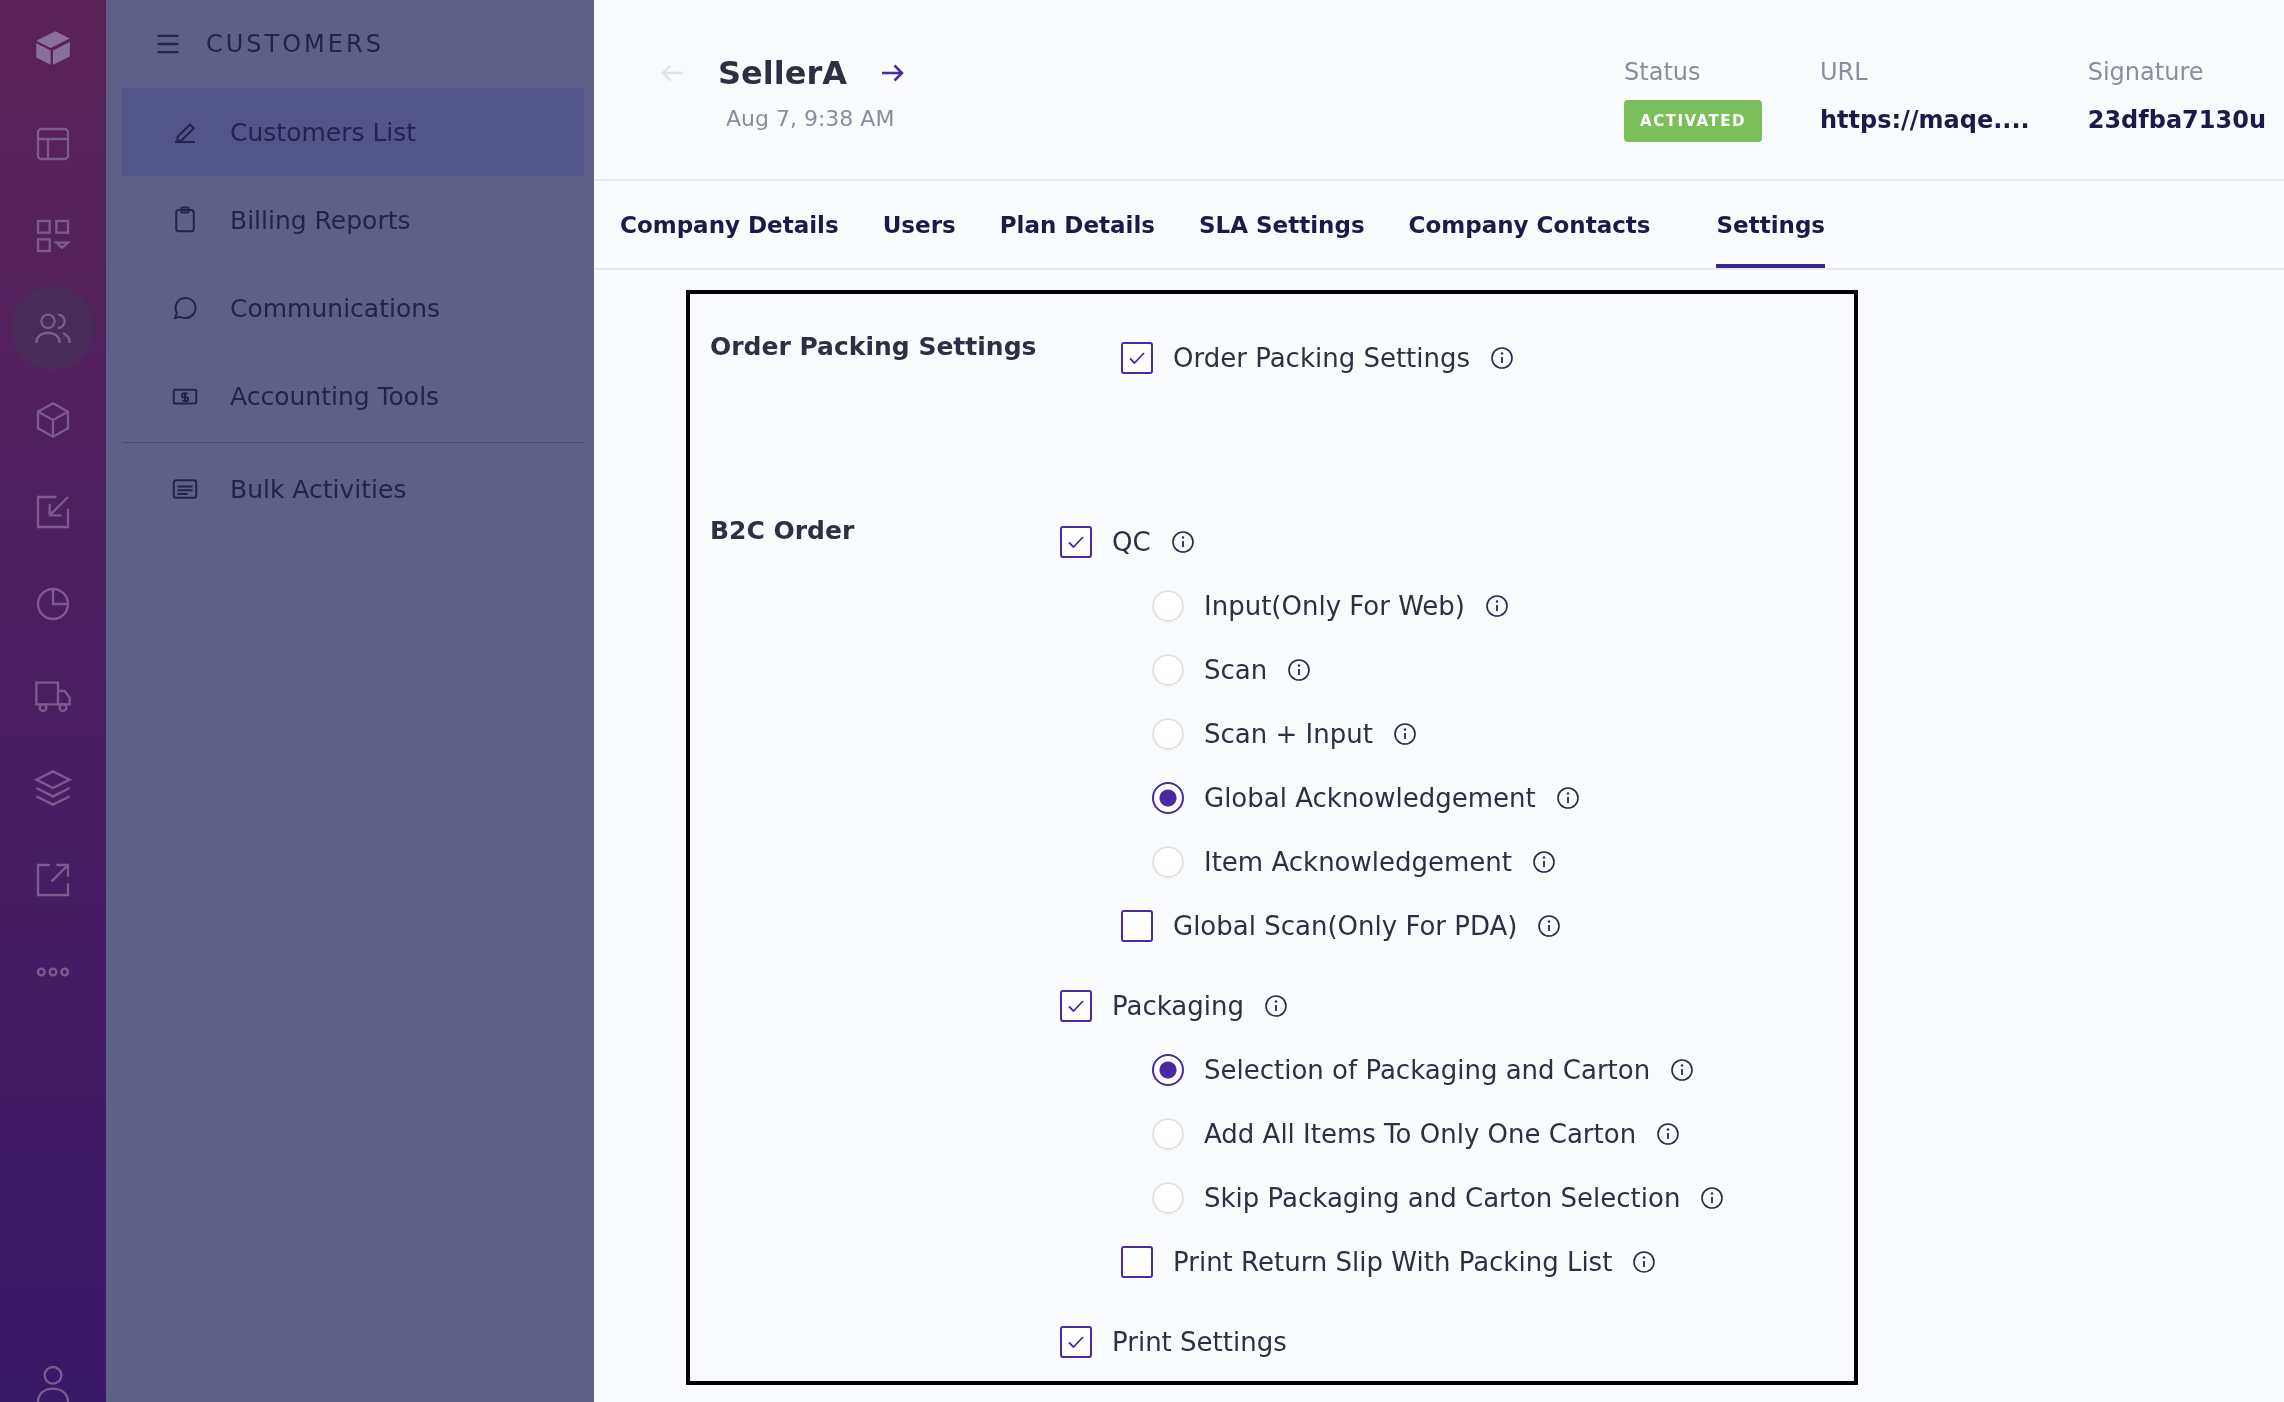 This screenshot has width=2284, height=1402. What do you see at coordinates (1345, 926) in the screenshot?
I see `checkbox-label: Global Scan(Only For PDA)` at bounding box center [1345, 926].